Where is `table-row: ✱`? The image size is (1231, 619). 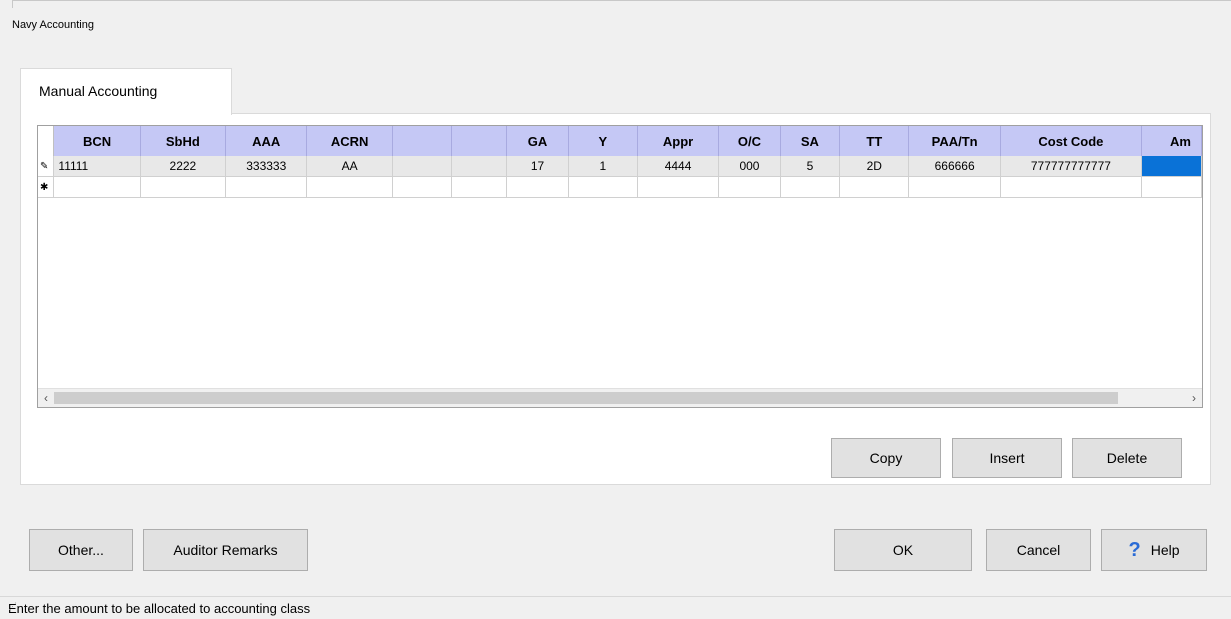
table-row: ✱ is located at coordinates (620, 187).